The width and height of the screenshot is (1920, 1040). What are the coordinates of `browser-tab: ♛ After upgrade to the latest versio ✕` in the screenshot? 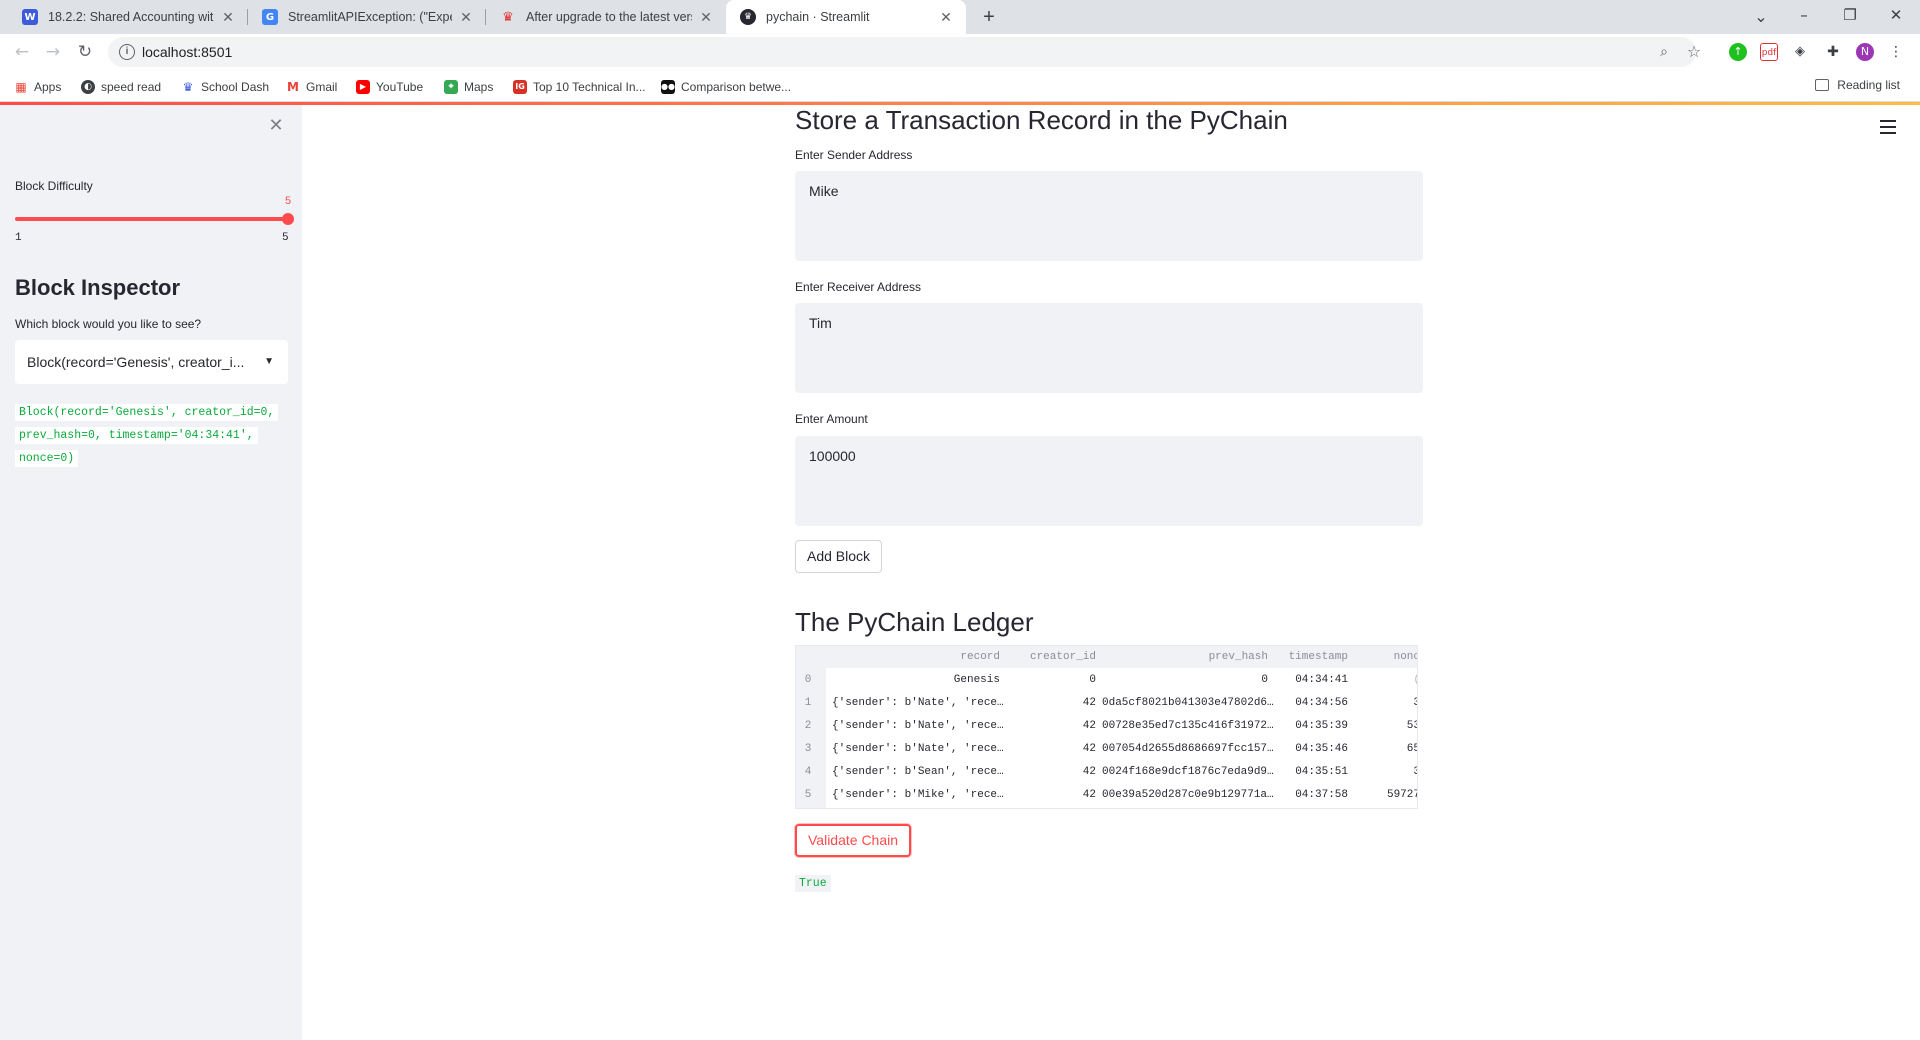 It's located at (606, 17).